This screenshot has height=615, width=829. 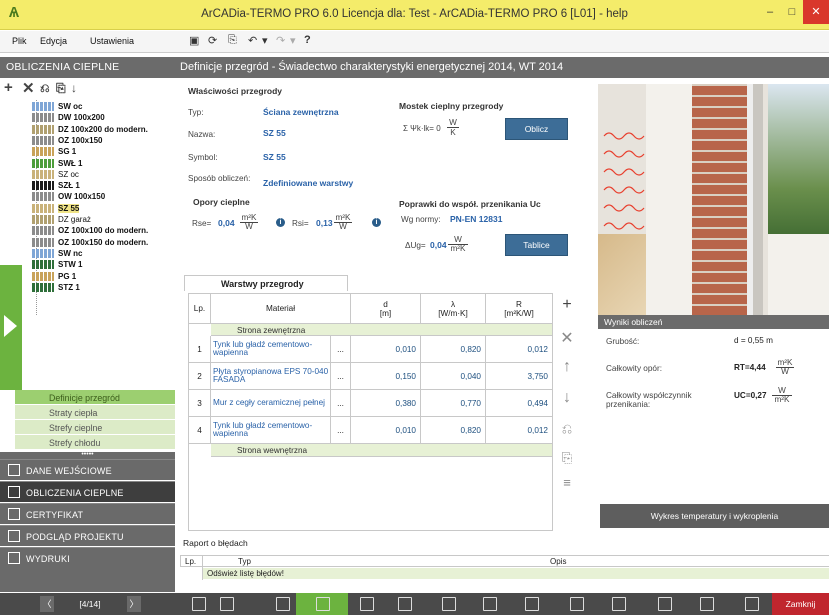 I want to click on submenu-strefy-chlodu: Strefy chłodu, so click(x=95, y=442).